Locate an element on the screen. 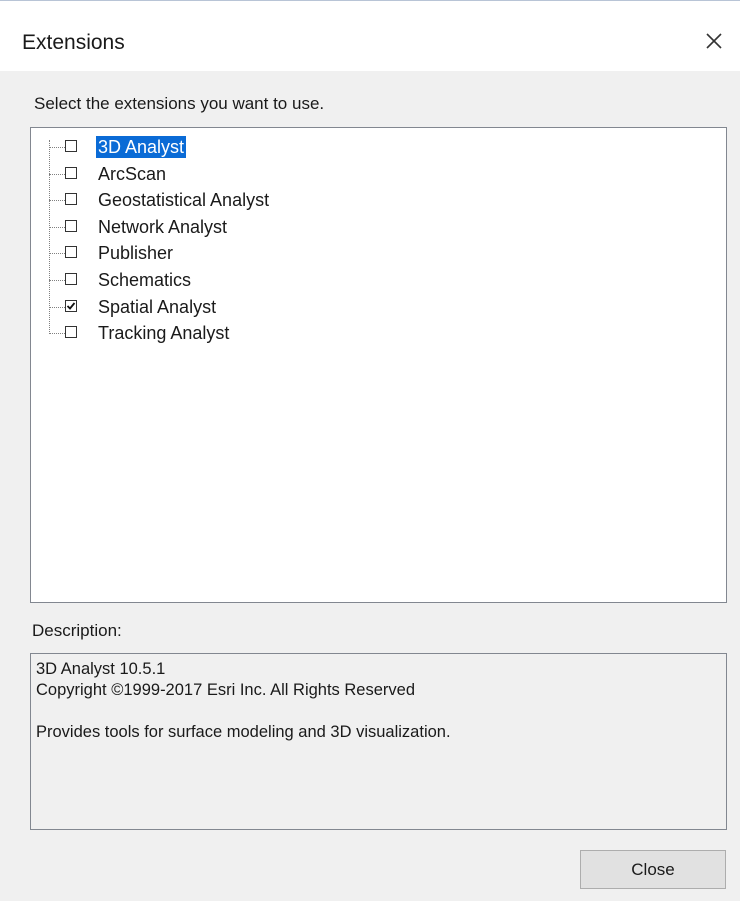  extension-item: Network Analyst is located at coordinates (249, 228).